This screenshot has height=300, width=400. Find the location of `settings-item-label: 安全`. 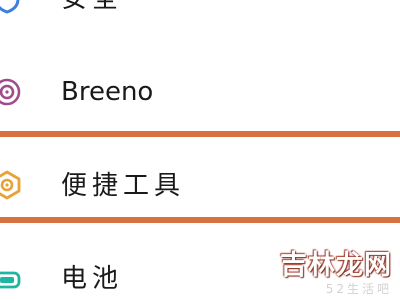

settings-item-label: 安全 is located at coordinates (92, 7).